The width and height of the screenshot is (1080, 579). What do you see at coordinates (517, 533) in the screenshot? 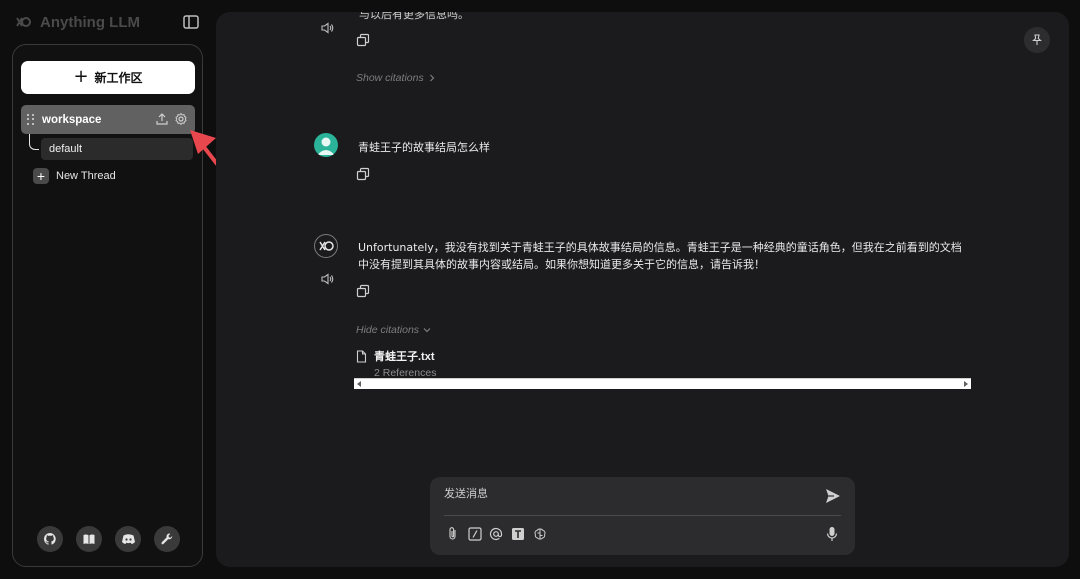
I see `text-size-icon` at bounding box center [517, 533].